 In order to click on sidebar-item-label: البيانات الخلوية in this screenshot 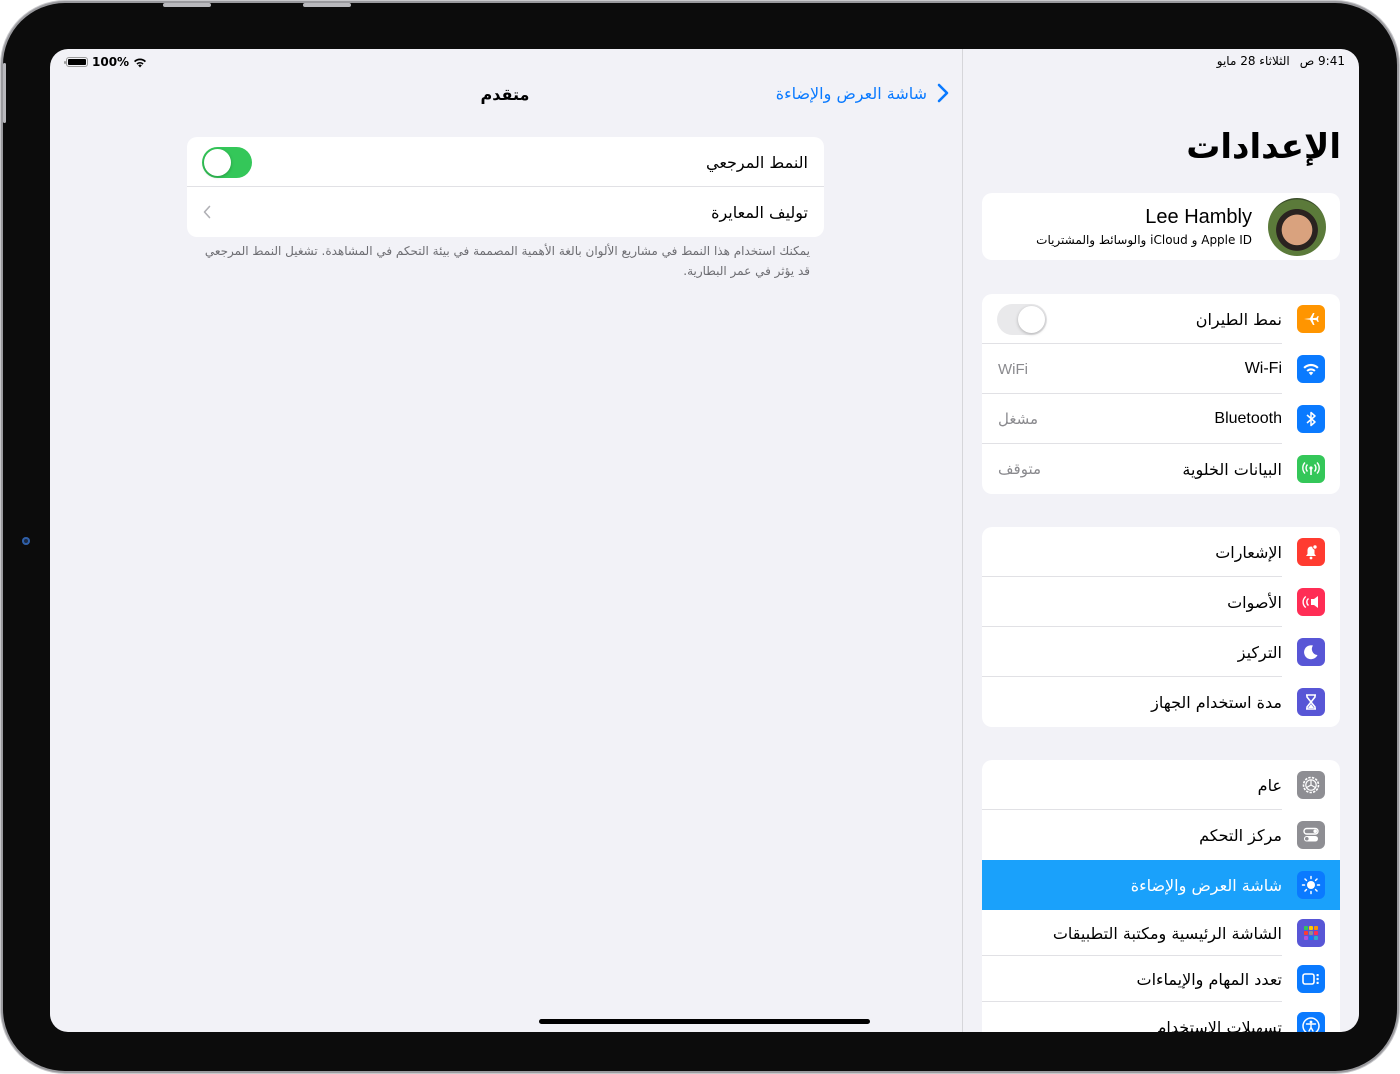, I will do `click(1232, 469)`.